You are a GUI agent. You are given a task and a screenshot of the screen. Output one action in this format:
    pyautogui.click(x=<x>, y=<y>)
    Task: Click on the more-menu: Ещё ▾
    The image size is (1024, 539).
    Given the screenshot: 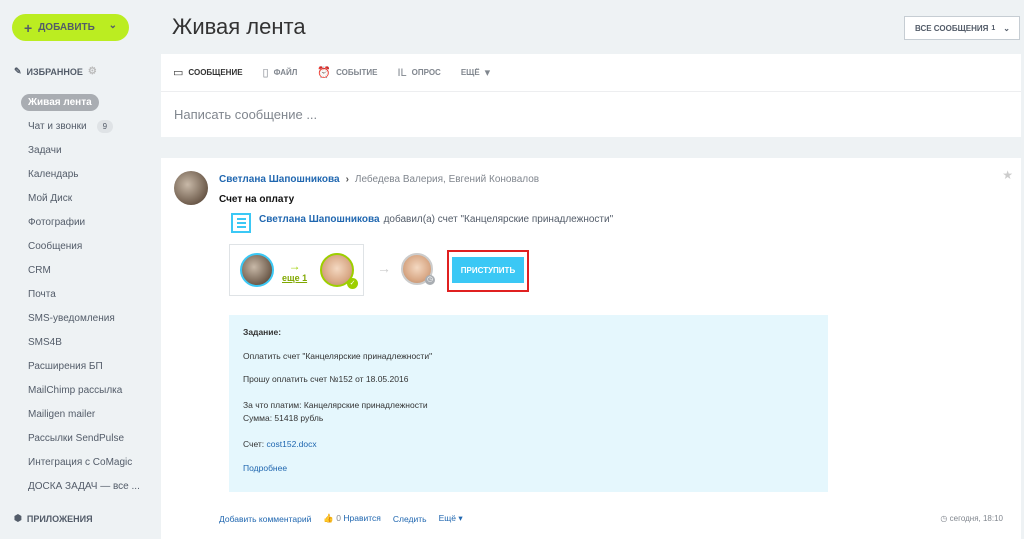 What is the action you would take?
    pyautogui.click(x=451, y=518)
    